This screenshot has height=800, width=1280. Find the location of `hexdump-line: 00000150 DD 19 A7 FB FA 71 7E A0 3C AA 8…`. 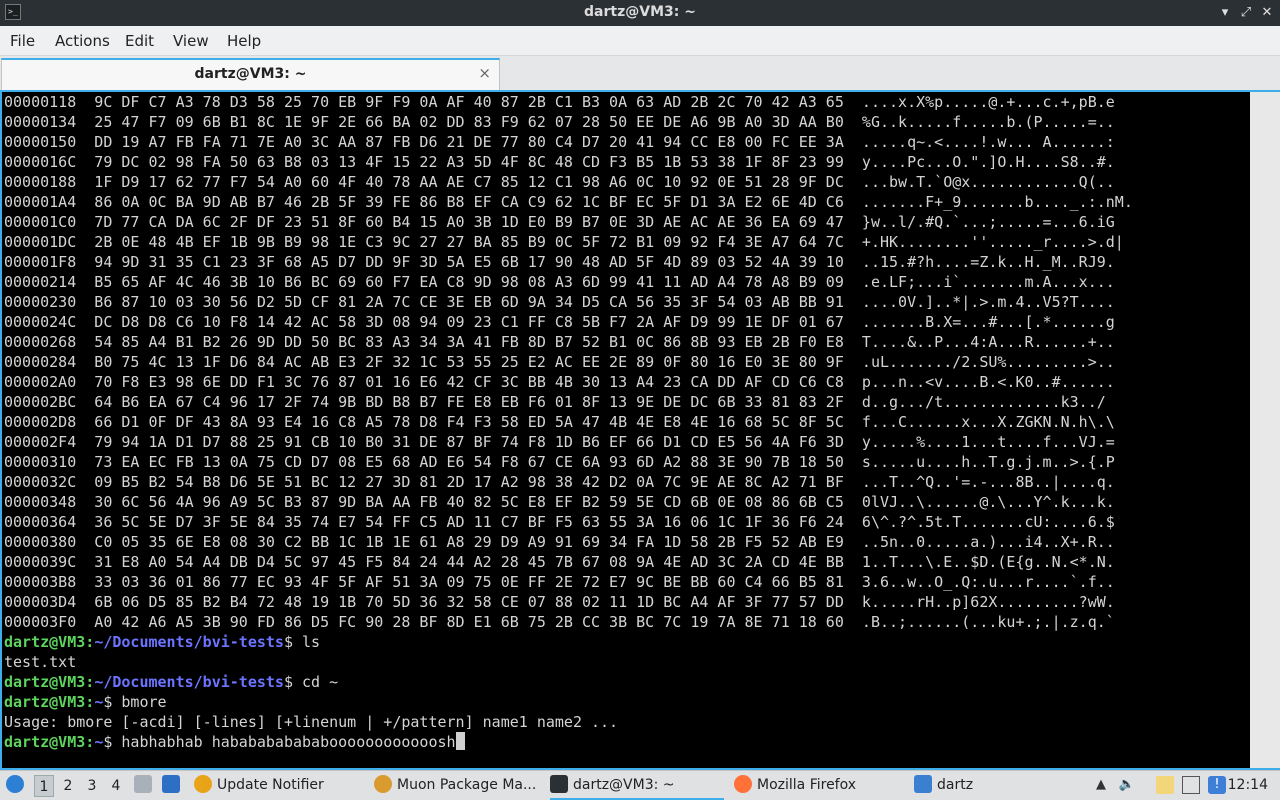

hexdump-line: 00000150 DD 19 A7 FB FA 71 7E A0 3C AA 8… is located at coordinates (559, 142).